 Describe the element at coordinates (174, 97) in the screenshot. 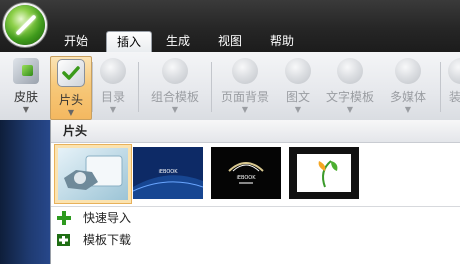

I see `combo-template-label: 组合模板` at that location.